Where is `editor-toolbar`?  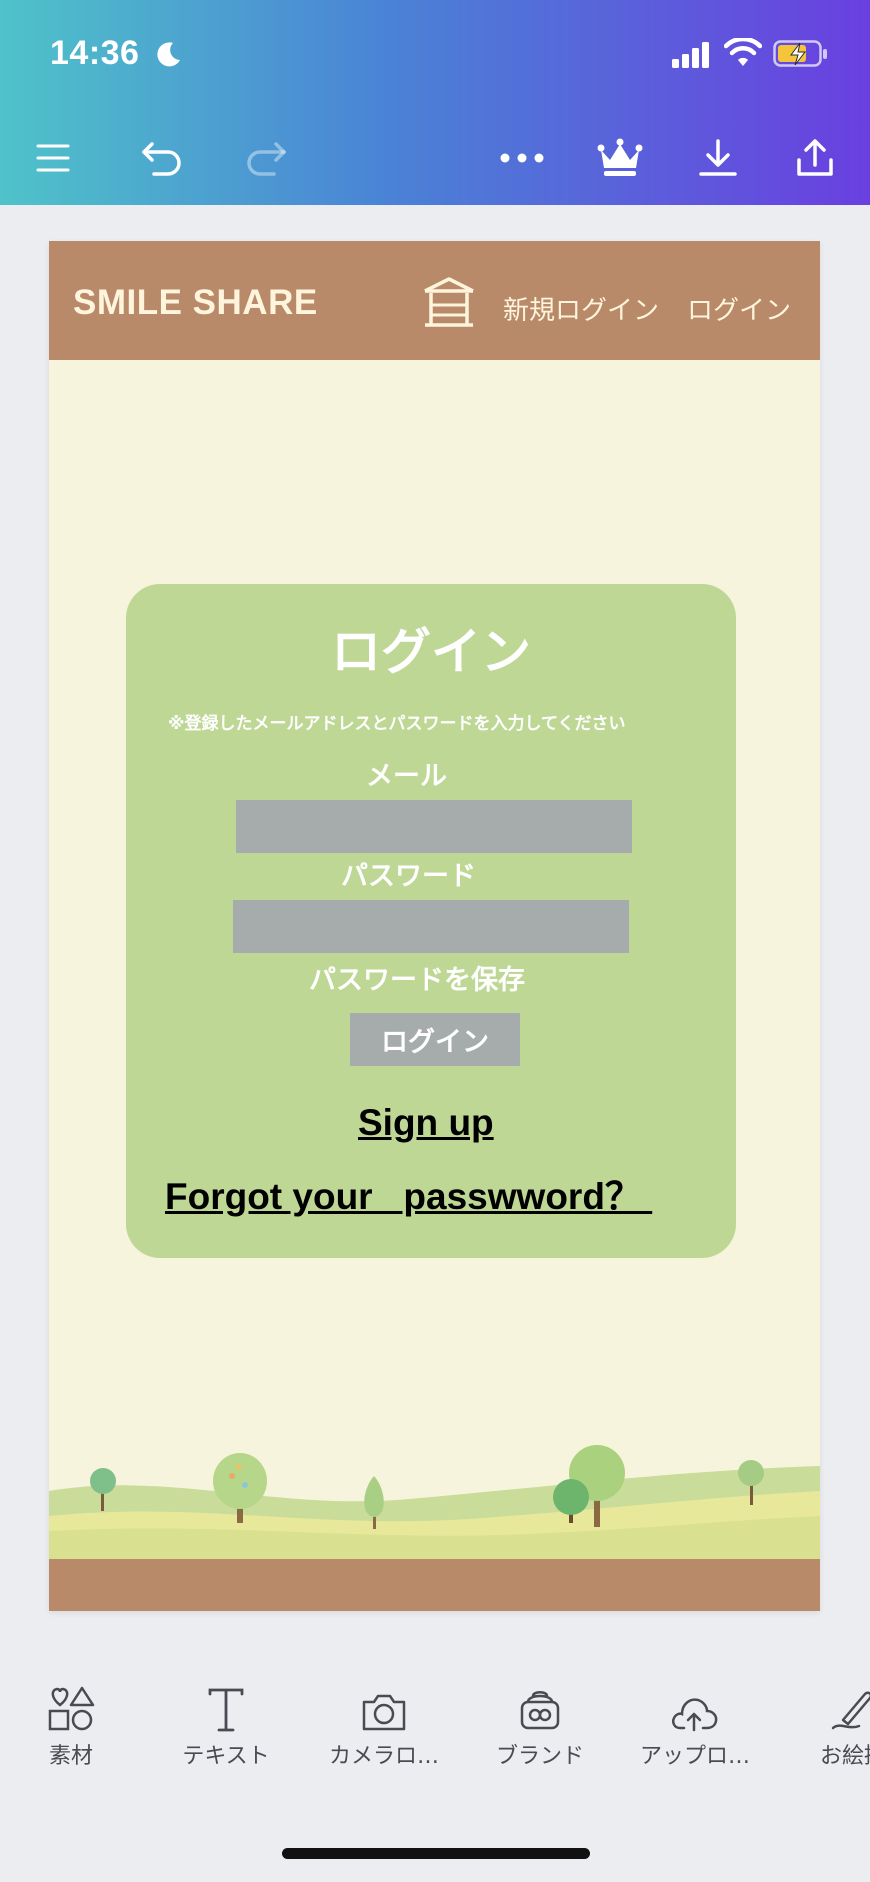 editor-toolbar is located at coordinates (435, 157).